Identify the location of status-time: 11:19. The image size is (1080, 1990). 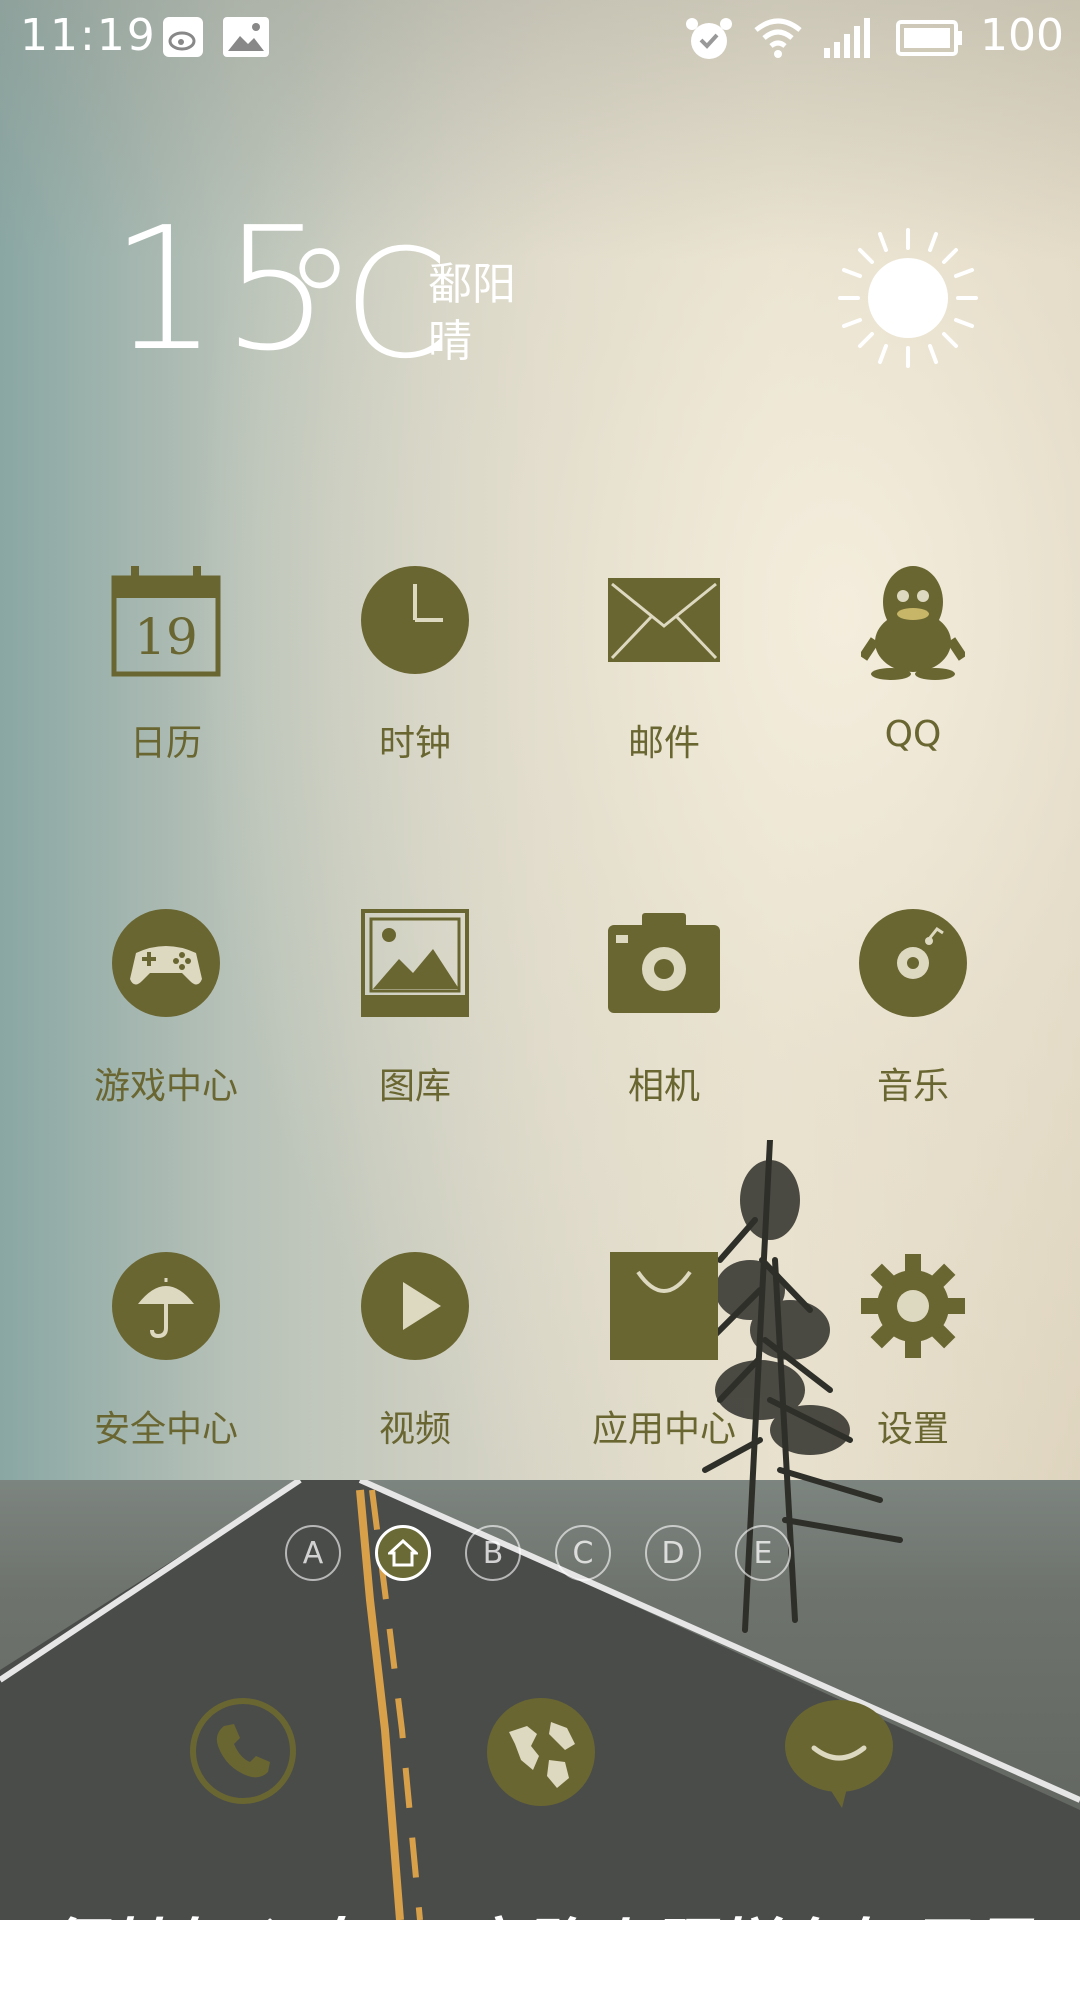
(88, 35).